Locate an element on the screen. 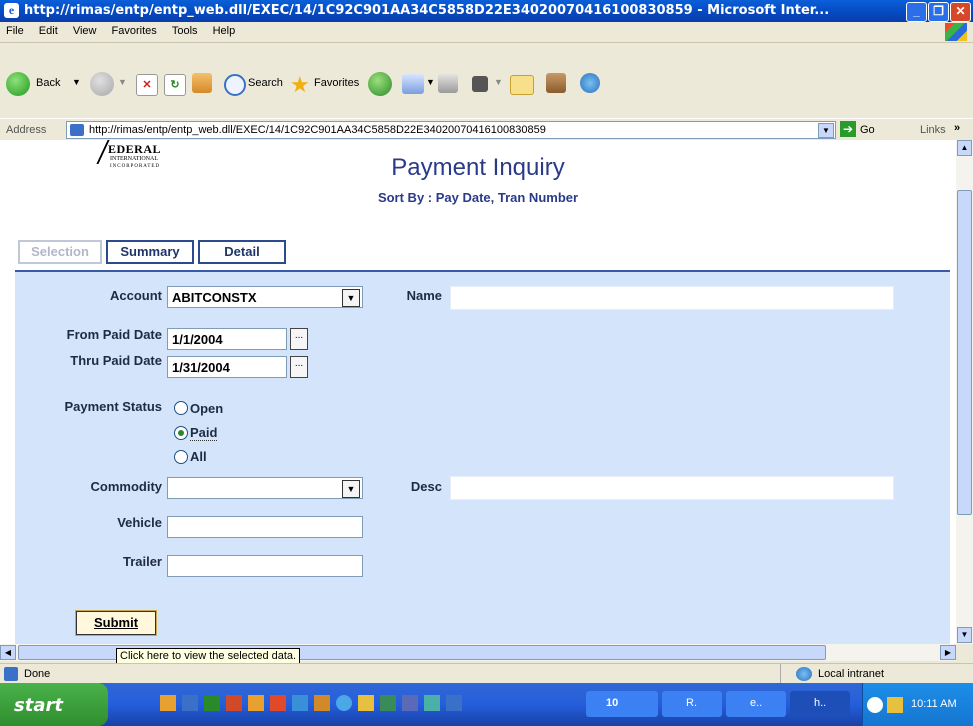 The width and height of the screenshot is (973, 726). ie-icon is located at coordinates (454, 703).